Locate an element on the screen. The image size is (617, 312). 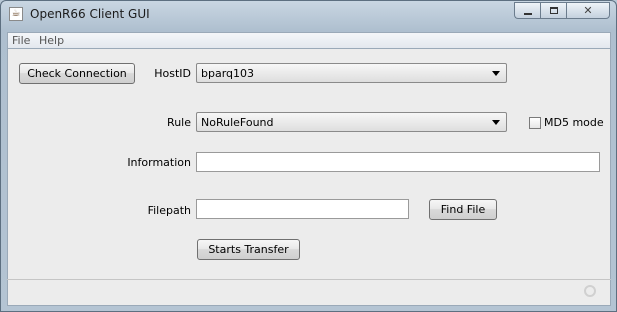
title-bar: ☕ OpenR66 Client GUI ✕ is located at coordinates (308, 15).